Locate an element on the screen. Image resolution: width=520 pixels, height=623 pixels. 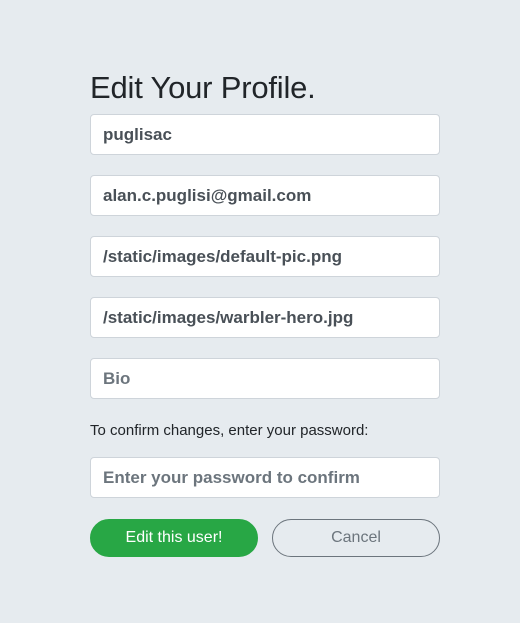
edit-user-button: Edit this user! is located at coordinates (174, 538).